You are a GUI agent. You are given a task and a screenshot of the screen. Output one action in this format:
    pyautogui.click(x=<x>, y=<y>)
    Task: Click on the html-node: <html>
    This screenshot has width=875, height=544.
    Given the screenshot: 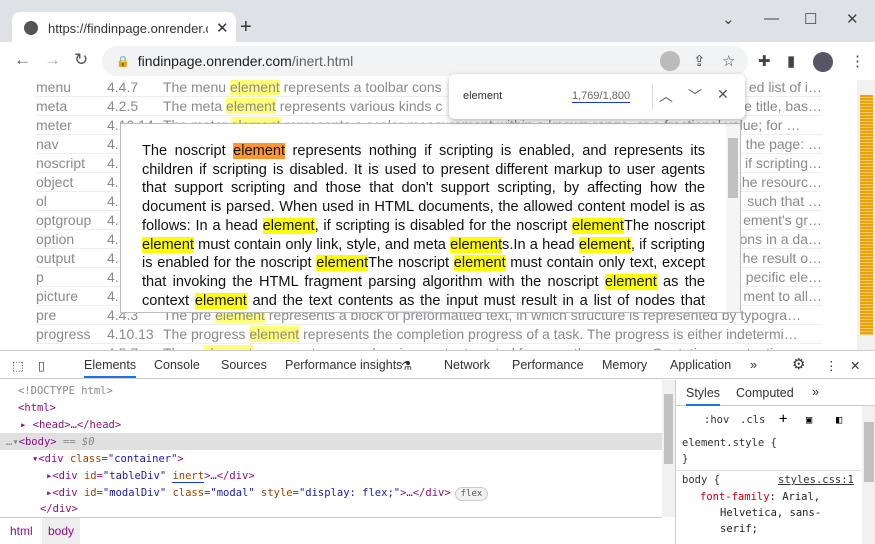 What is the action you would take?
    pyautogui.click(x=37, y=408)
    